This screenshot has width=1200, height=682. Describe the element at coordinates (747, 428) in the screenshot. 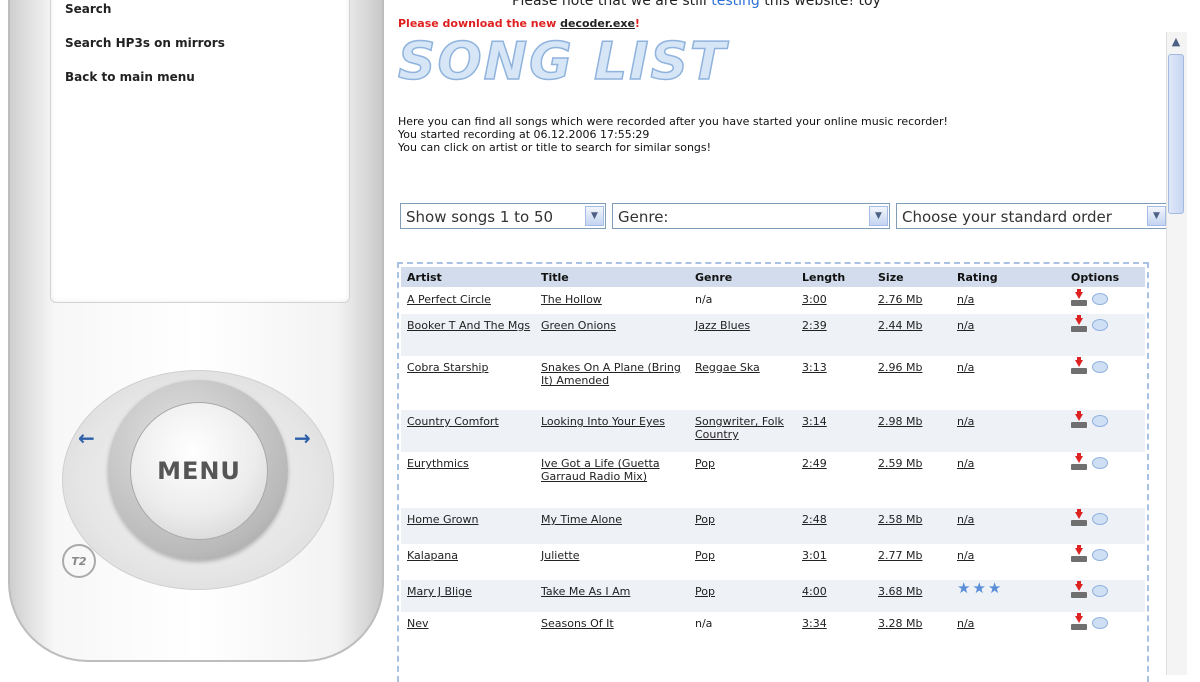

I see `genre-cell: Songwriter, Folk Country` at that location.